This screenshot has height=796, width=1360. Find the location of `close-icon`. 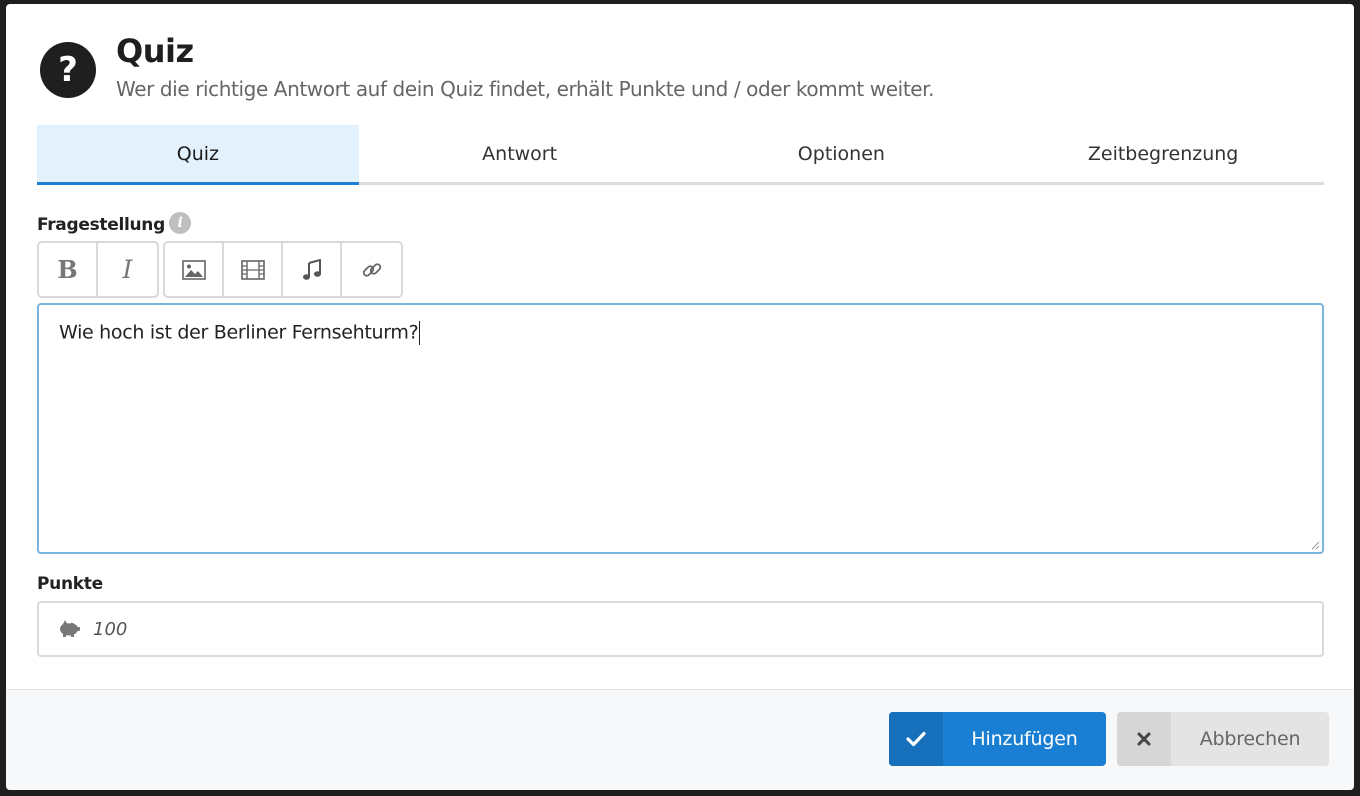

close-icon is located at coordinates (1144, 739).